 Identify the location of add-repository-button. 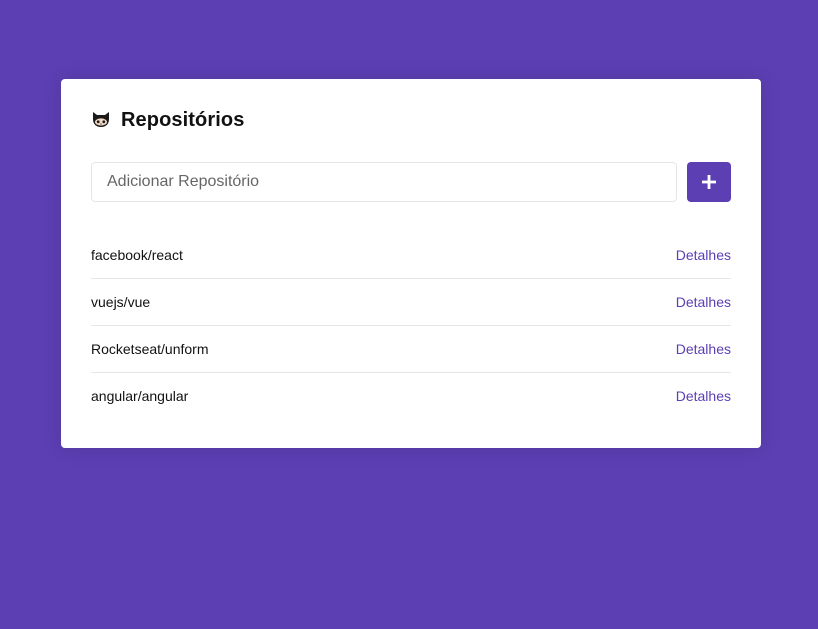
(709, 182).